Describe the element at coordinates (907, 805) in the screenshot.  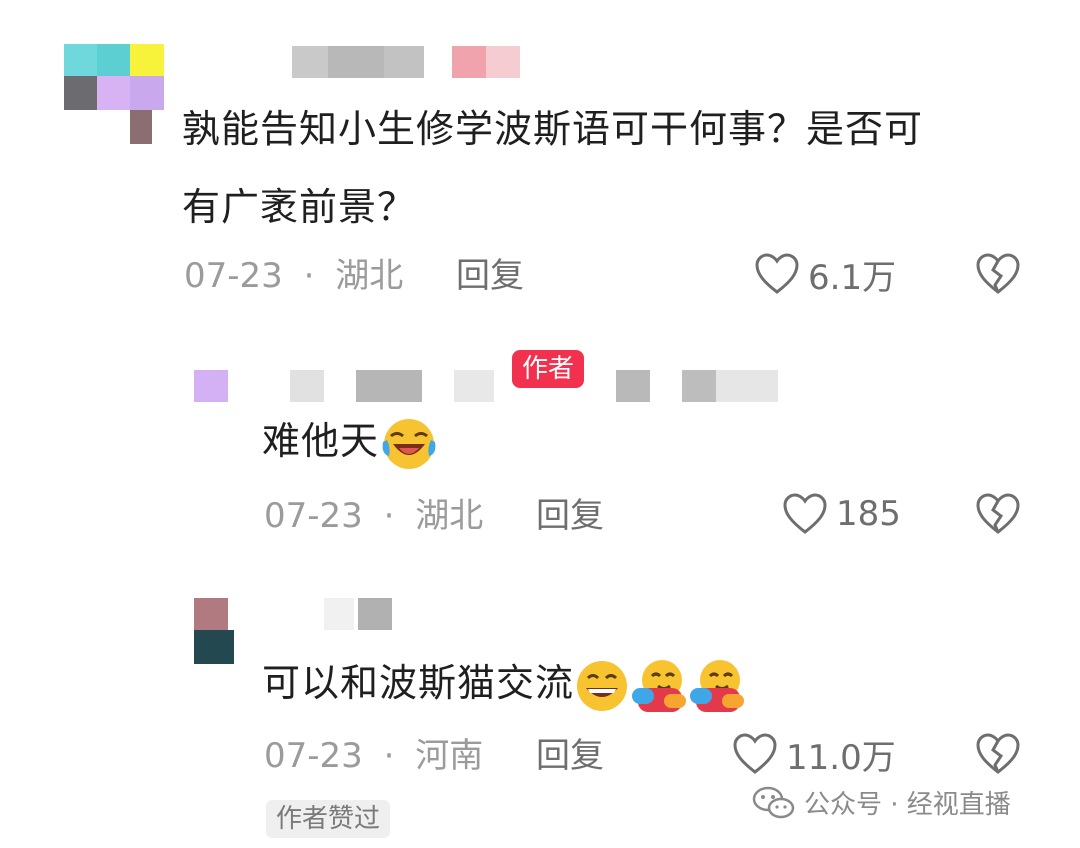
I see `watermark-text: 公众号 · 经视直播` at that location.